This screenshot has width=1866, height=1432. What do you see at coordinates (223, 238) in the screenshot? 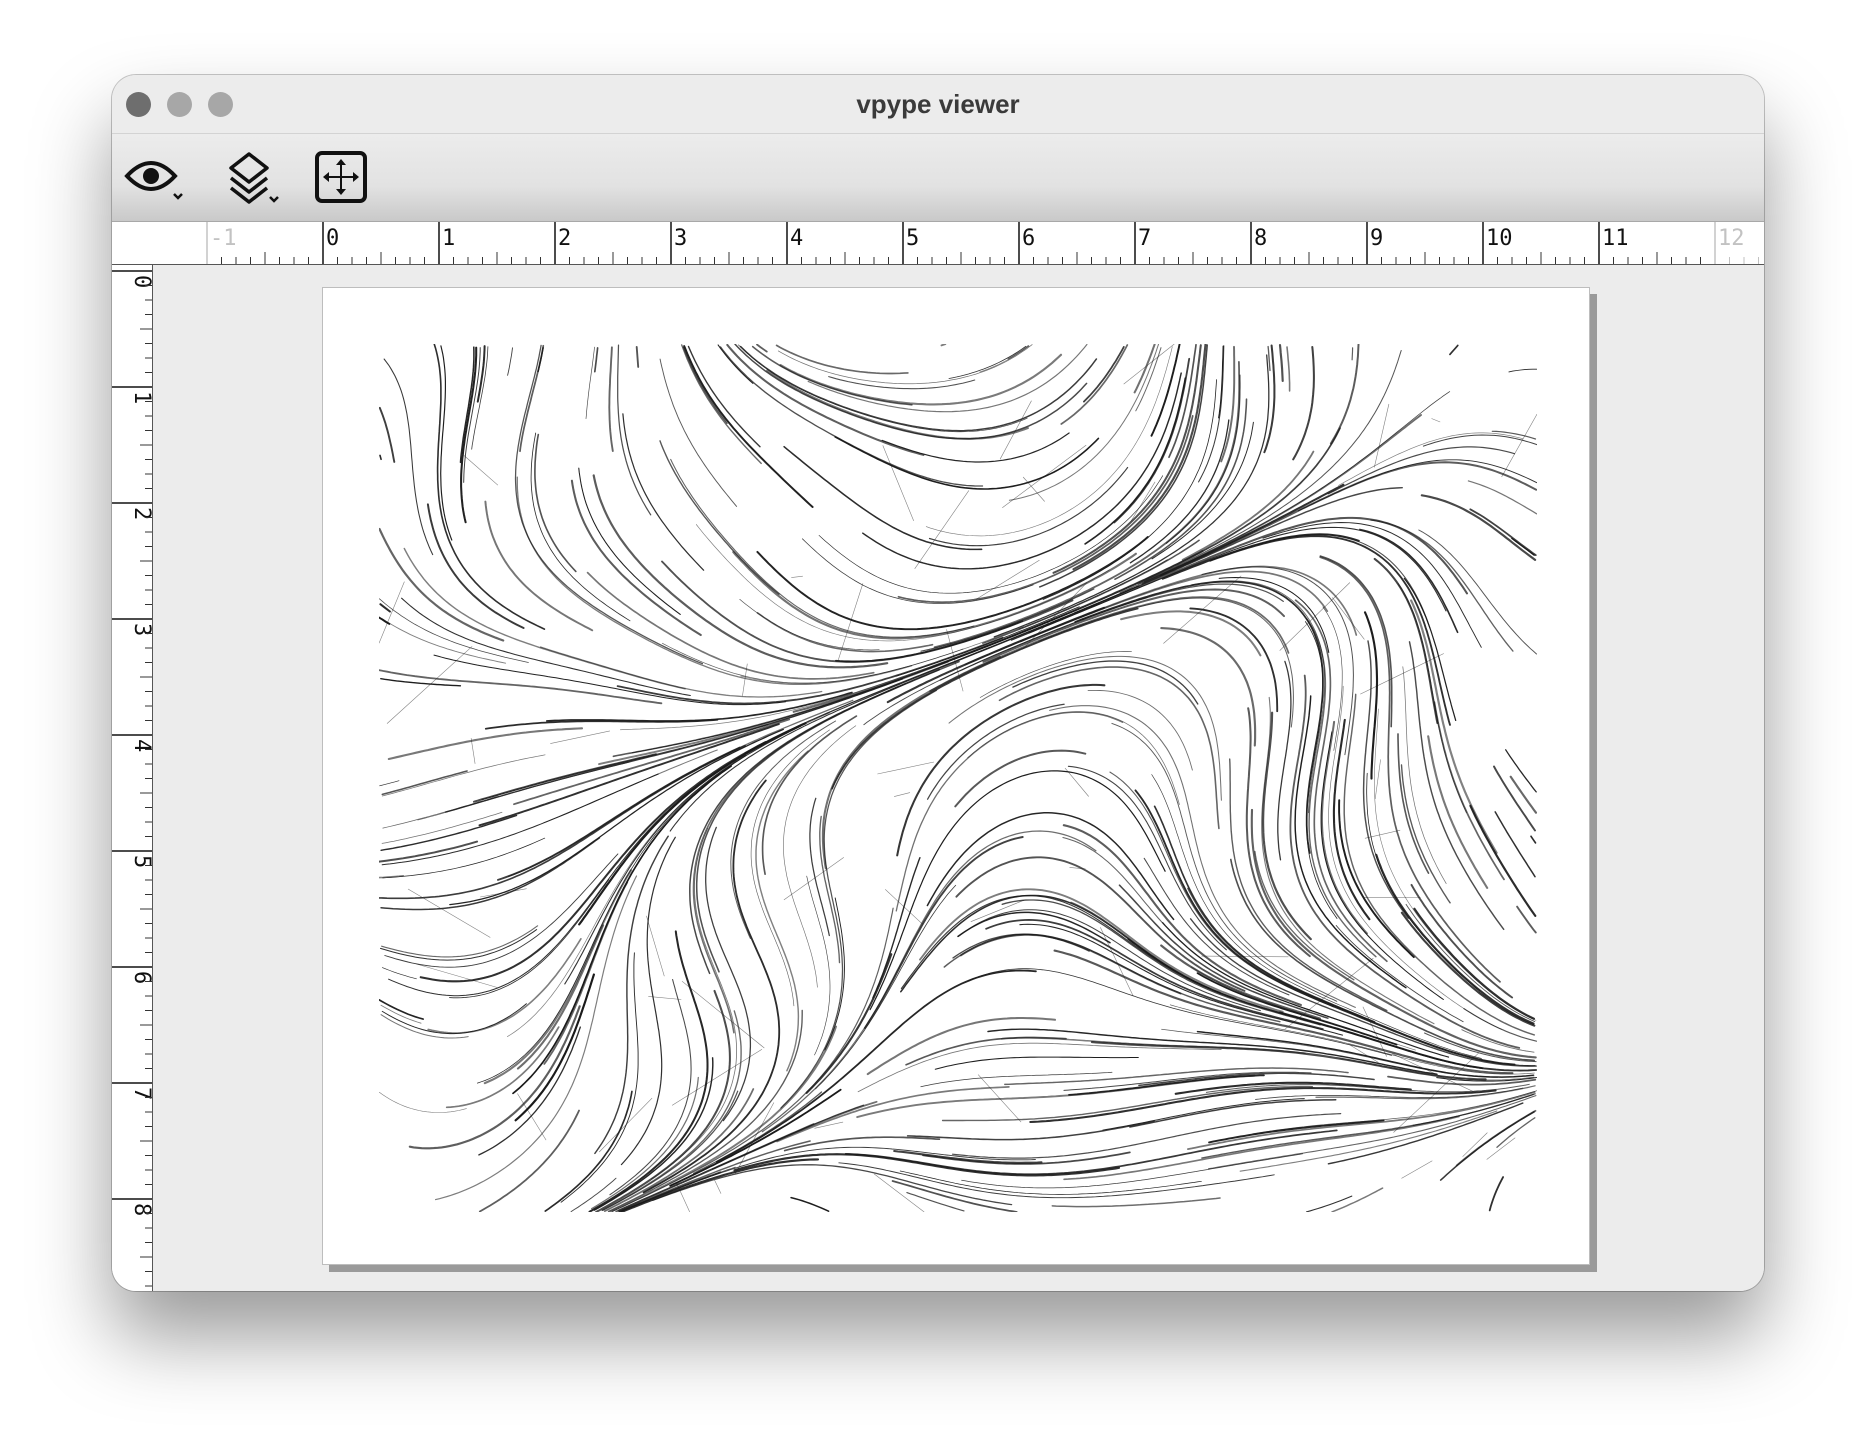
I see `horizontal-ruler-label: -1` at bounding box center [223, 238].